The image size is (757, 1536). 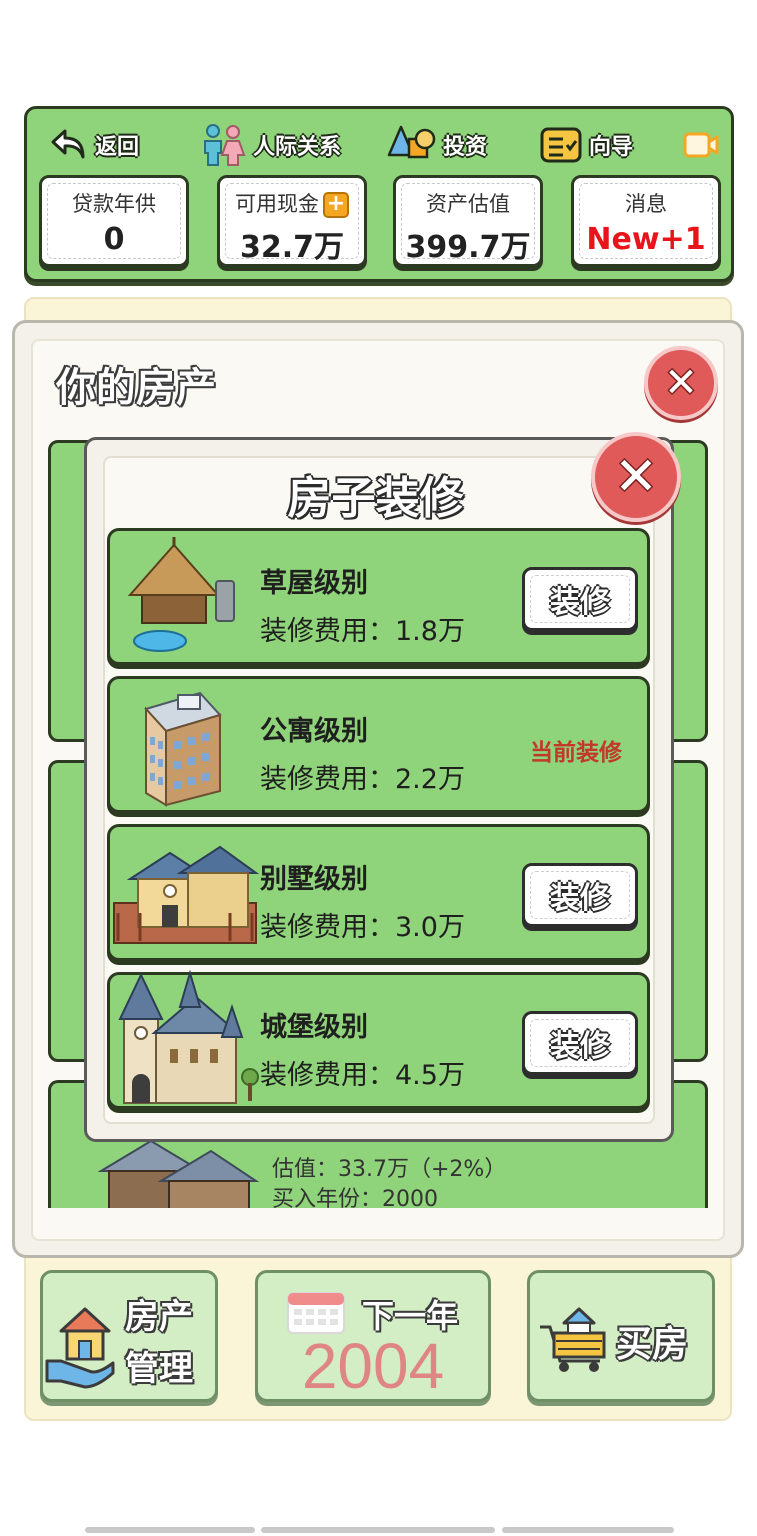 I want to click on property-panel-title: 你的房产, so click(x=136, y=388).